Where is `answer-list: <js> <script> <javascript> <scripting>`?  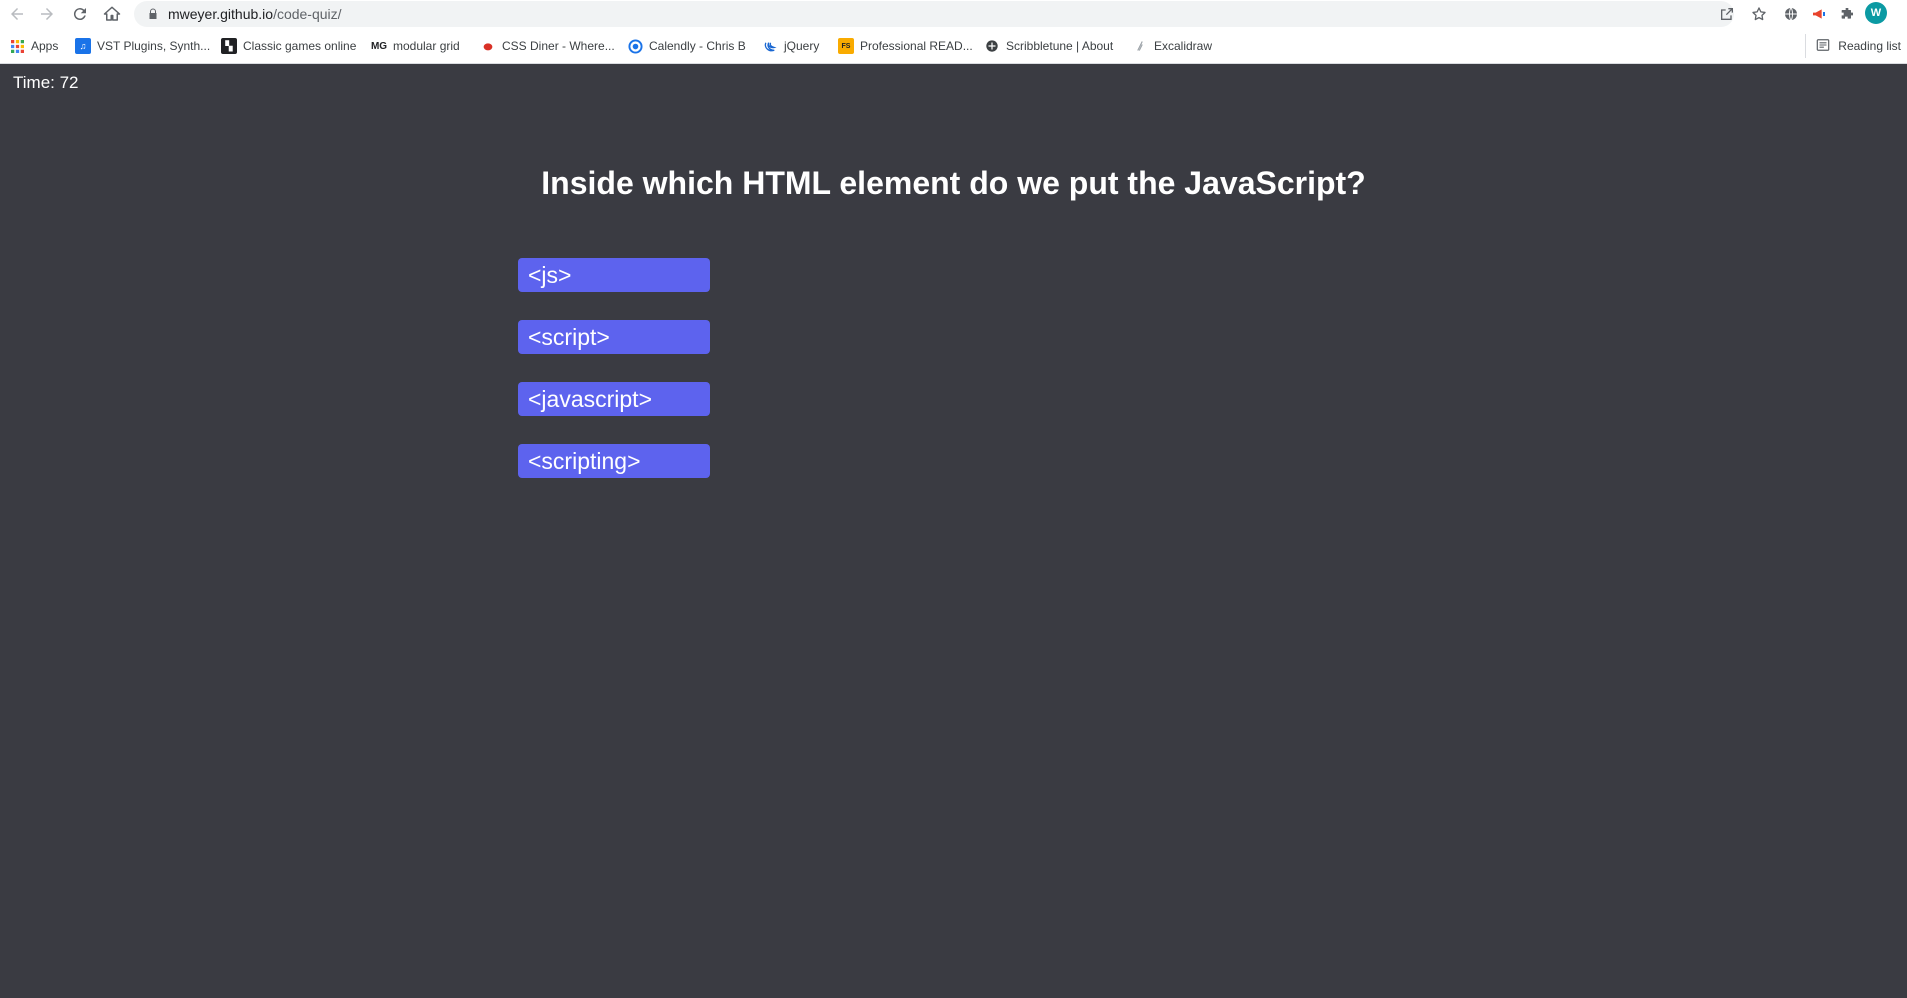 answer-list: <js> <script> <javascript> <scripting> is located at coordinates (614, 382).